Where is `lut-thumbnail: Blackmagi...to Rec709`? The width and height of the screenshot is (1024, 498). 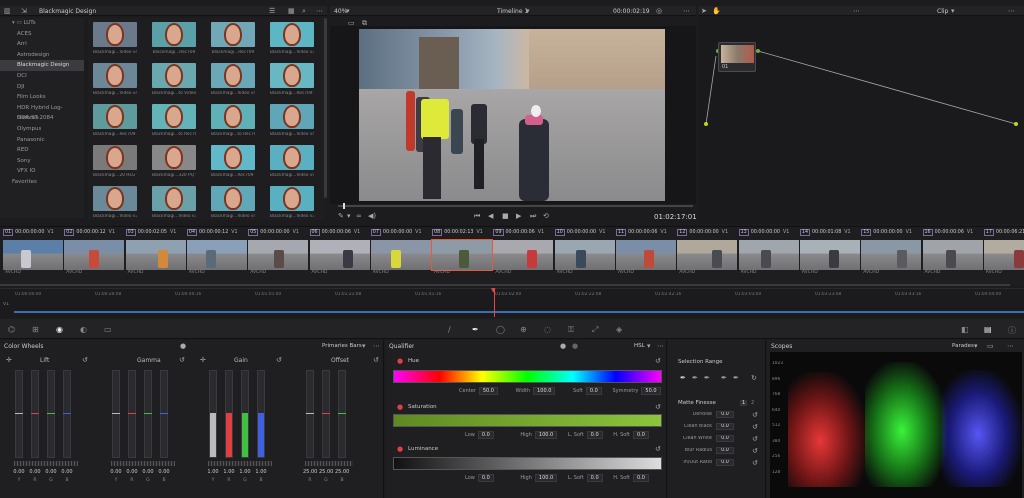 lut-thumbnail: Blackmagi...to Rec709 is located at coordinates (233, 125).